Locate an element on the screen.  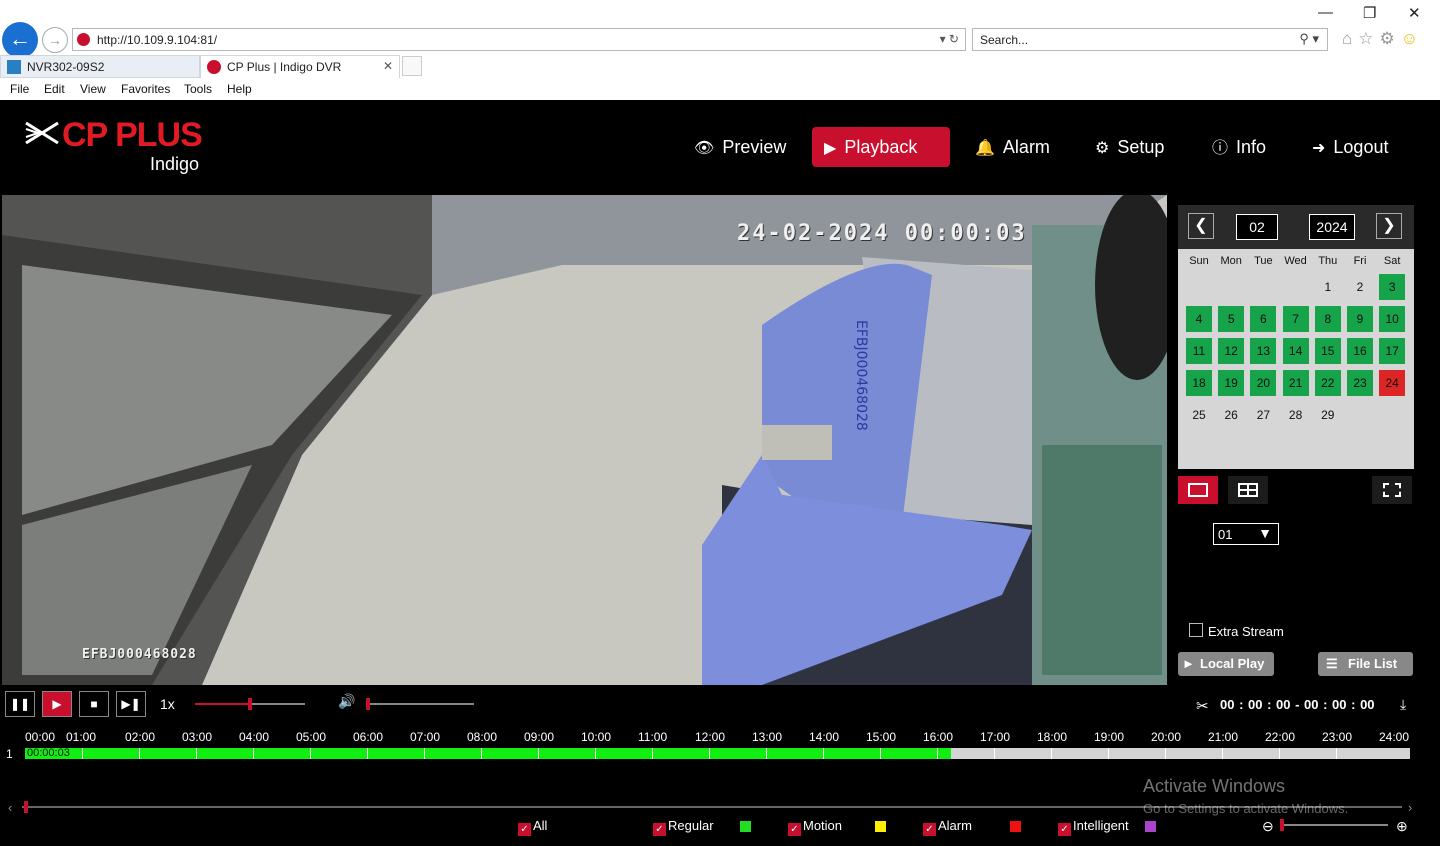
year-field: 2024 is located at coordinates (1332, 227).